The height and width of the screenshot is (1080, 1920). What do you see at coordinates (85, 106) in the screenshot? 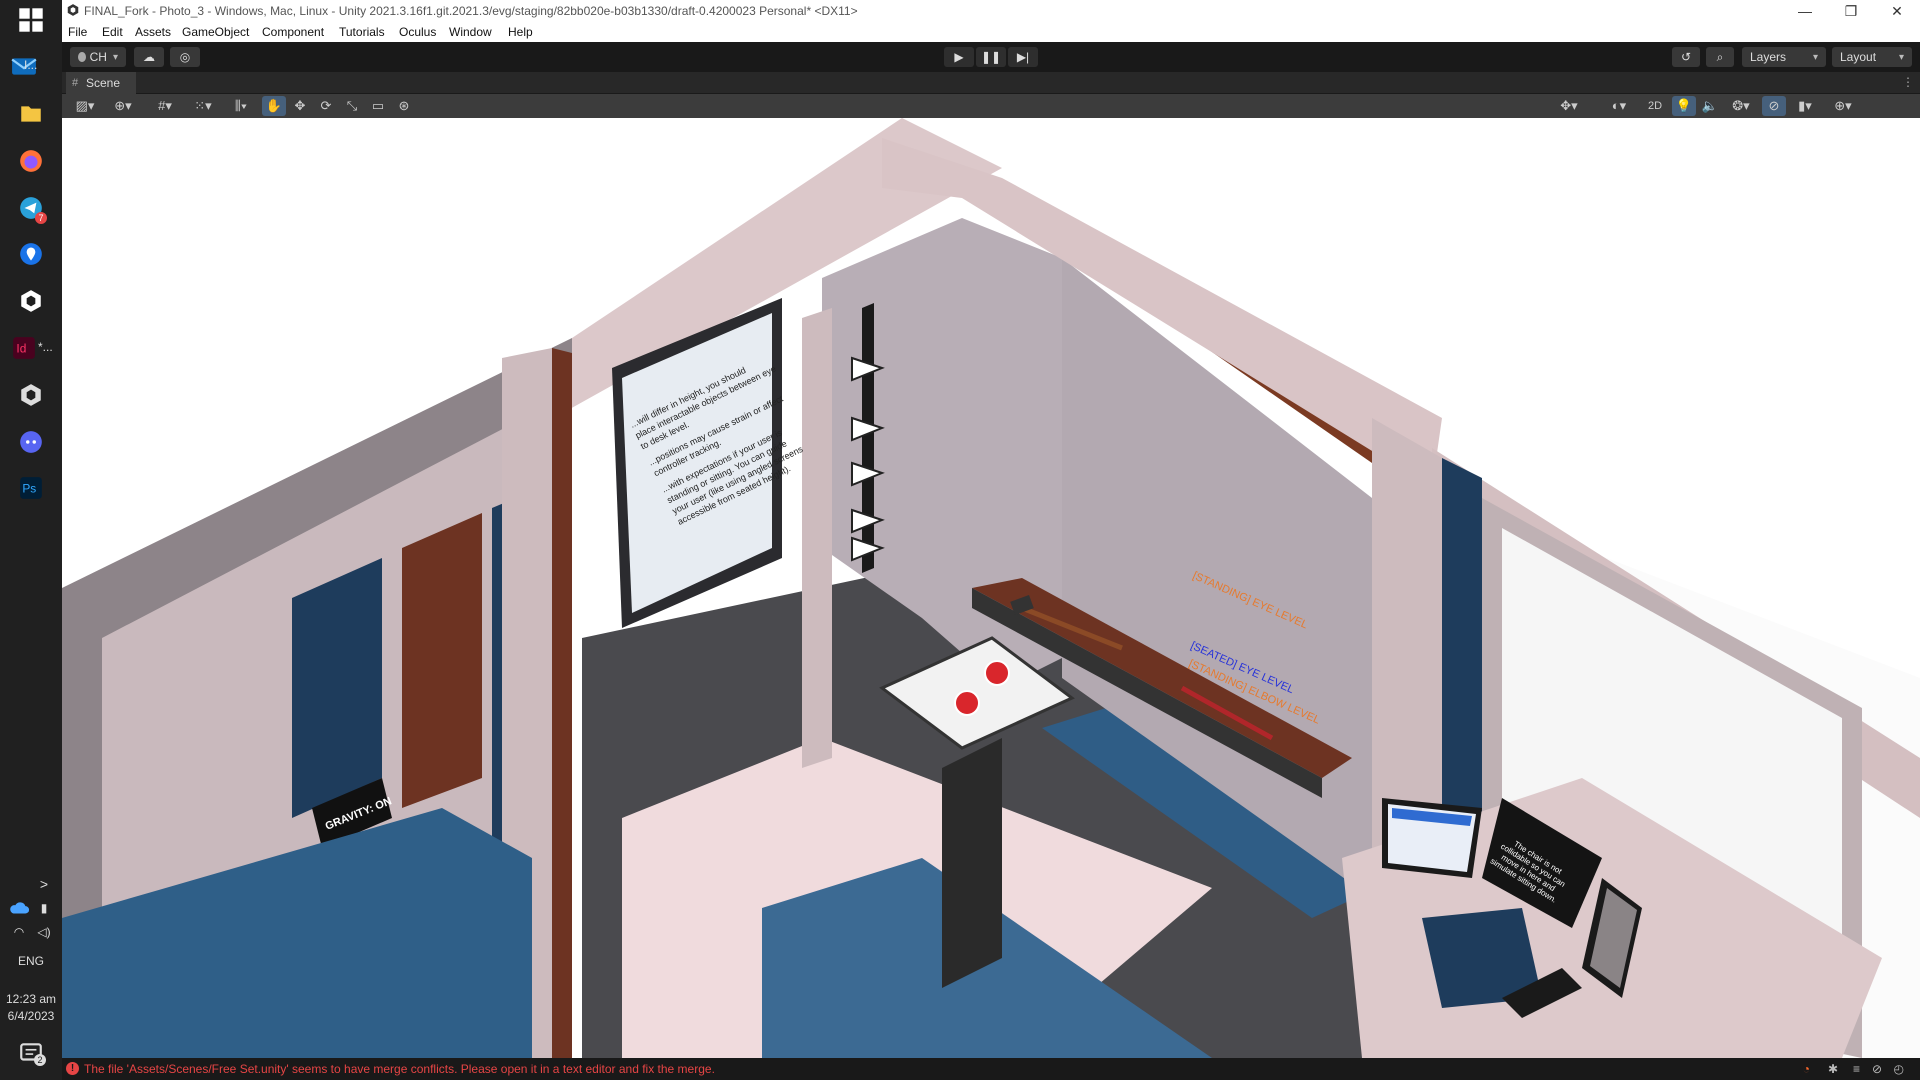
I see `draw-mode-dropdown: ▨▾` at bounding box center [85, 106].